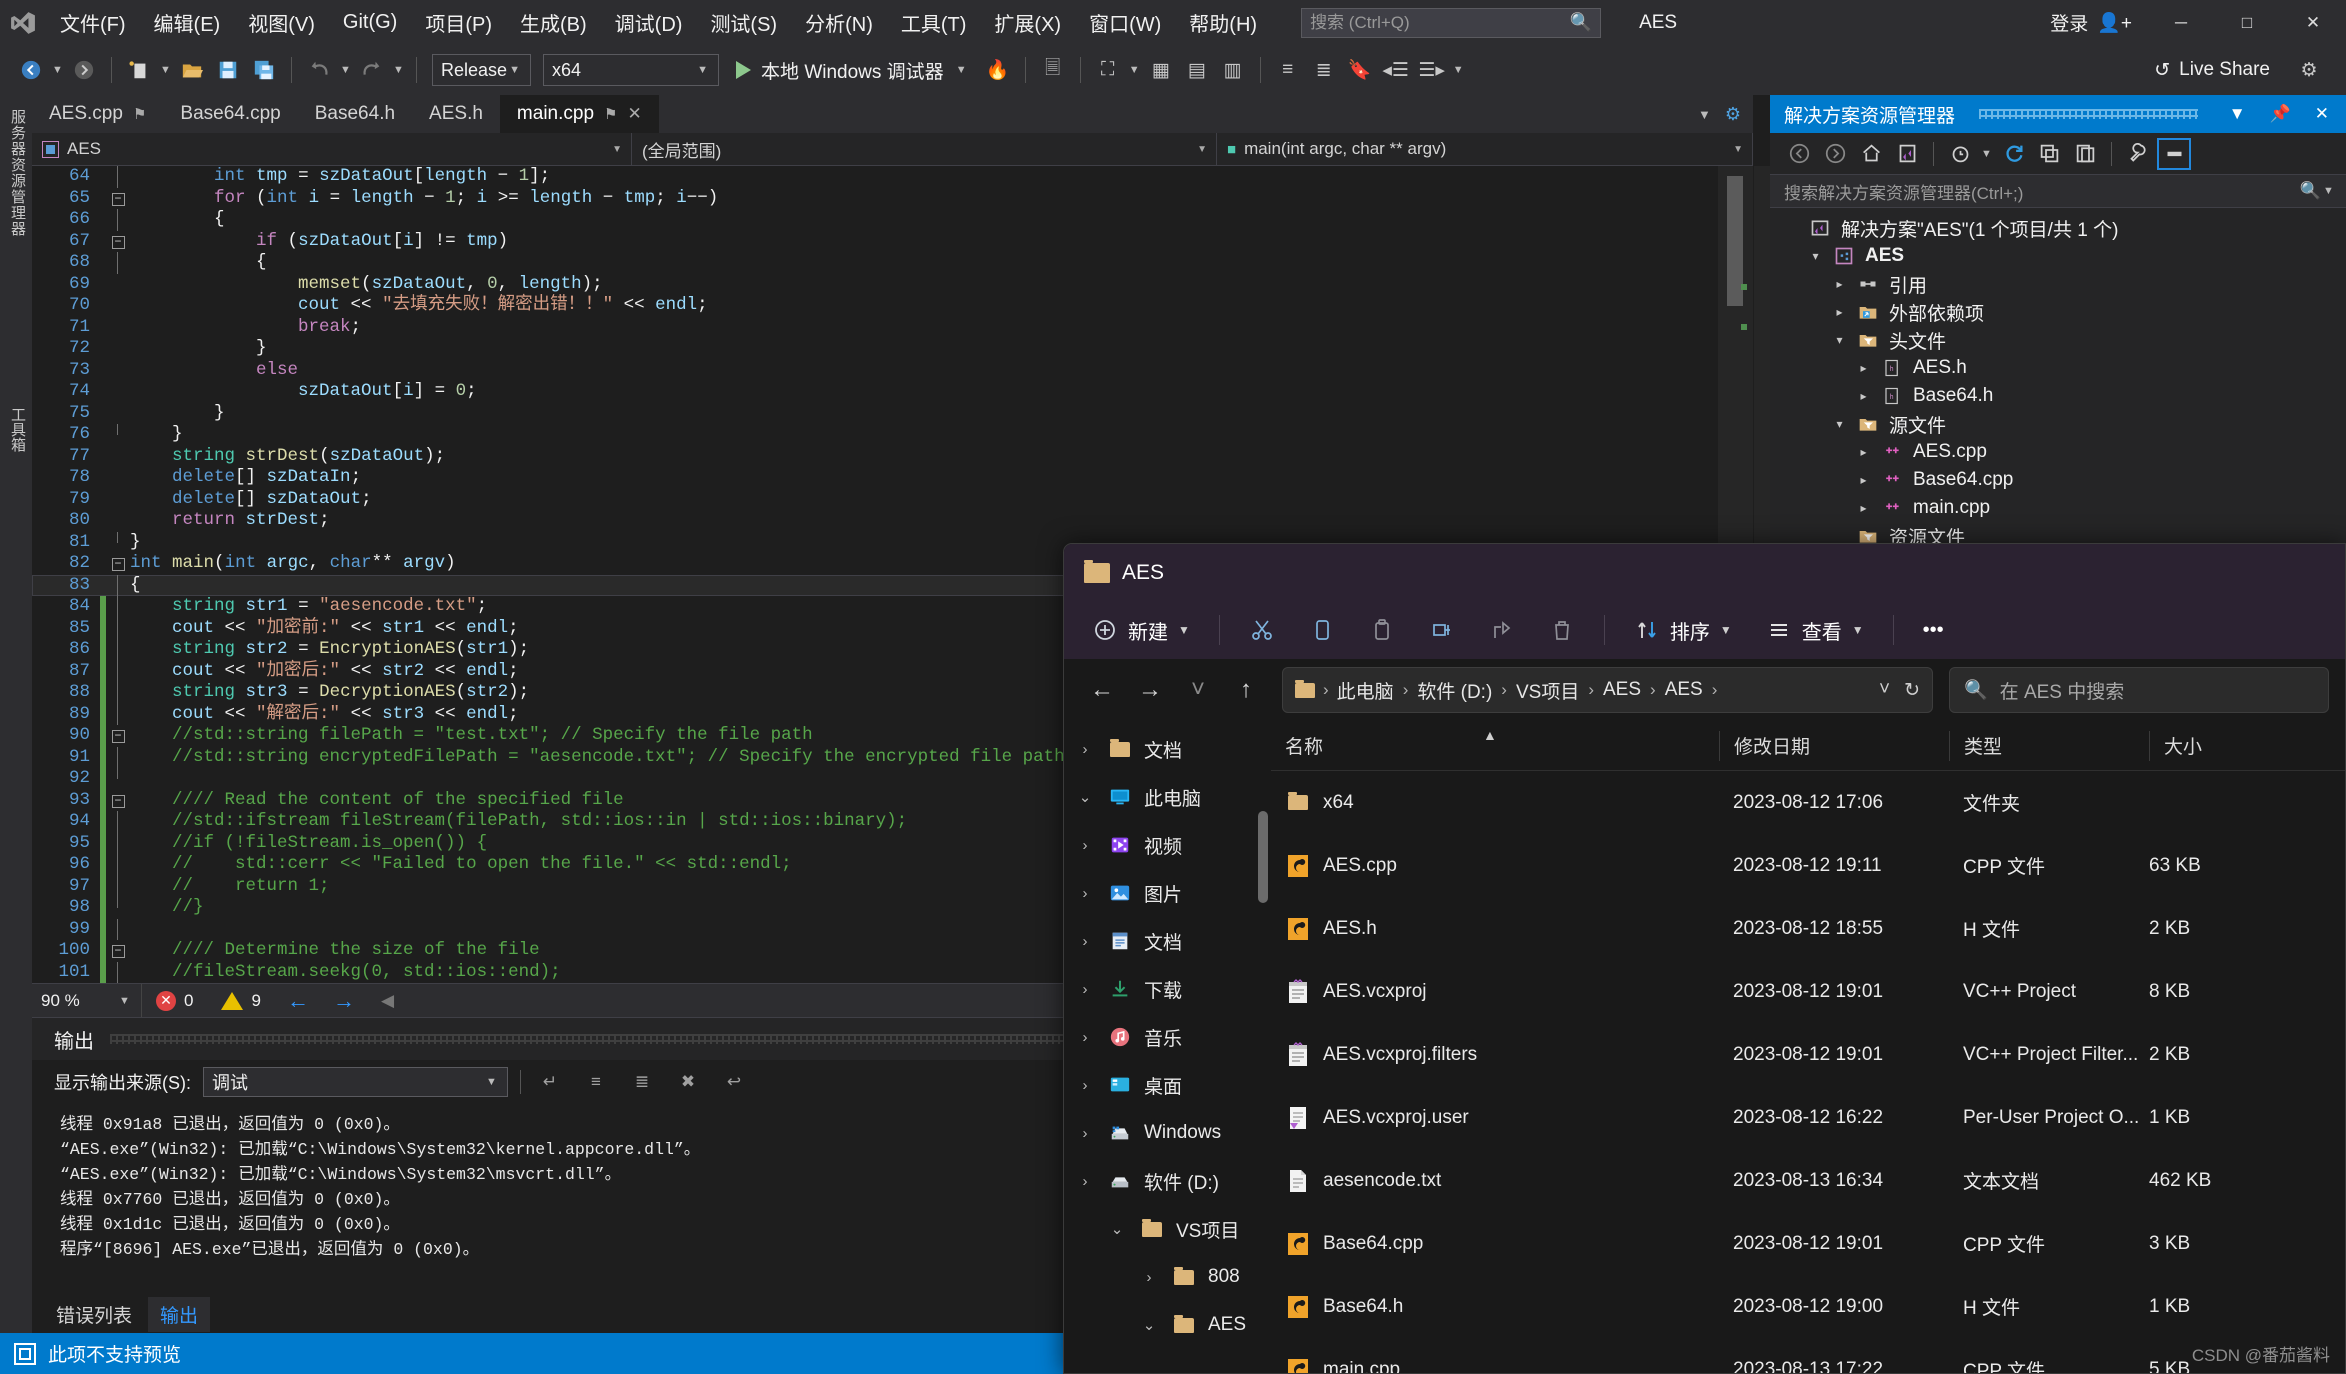  Describe the element at coordinates (1799, 154) in the screenshot. I see `back-icon` at that location.